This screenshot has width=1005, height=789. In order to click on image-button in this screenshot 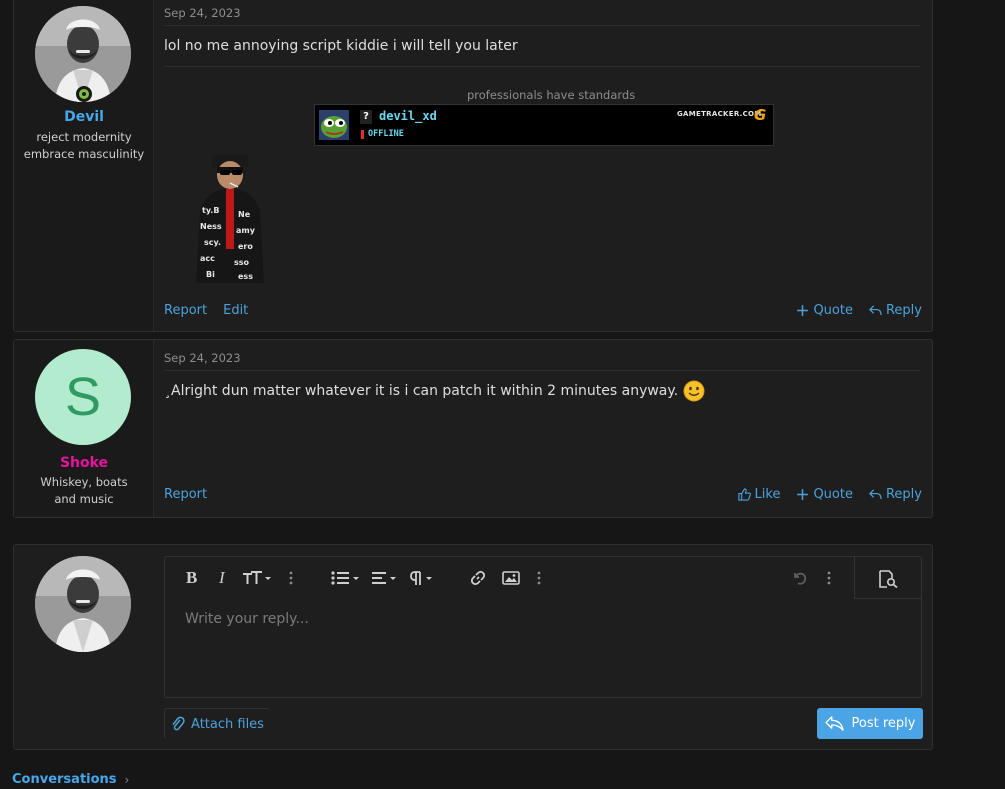, I will do `click(511, 578)`.